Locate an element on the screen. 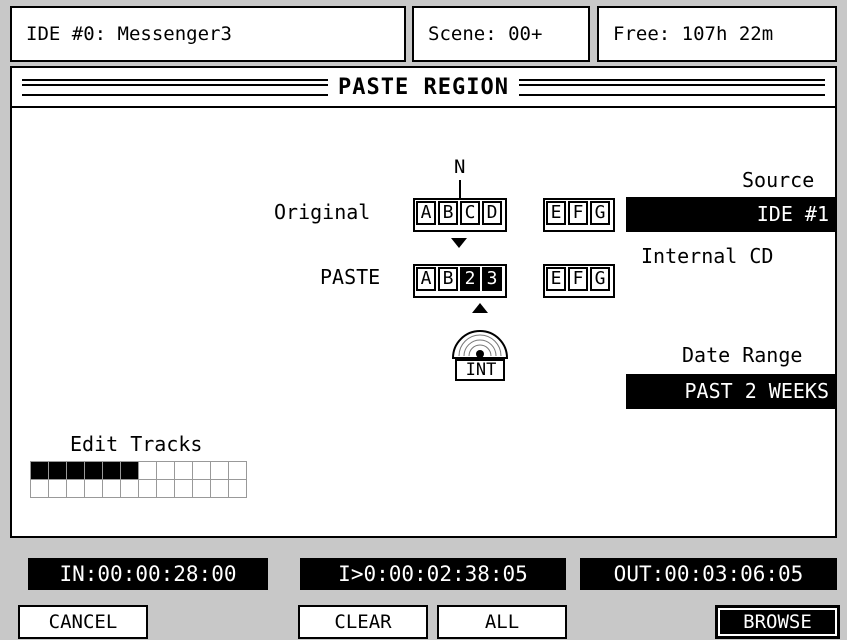 This screenshot has width=847, height=640. original-cell-g: G is located at coordinates (600, 213).